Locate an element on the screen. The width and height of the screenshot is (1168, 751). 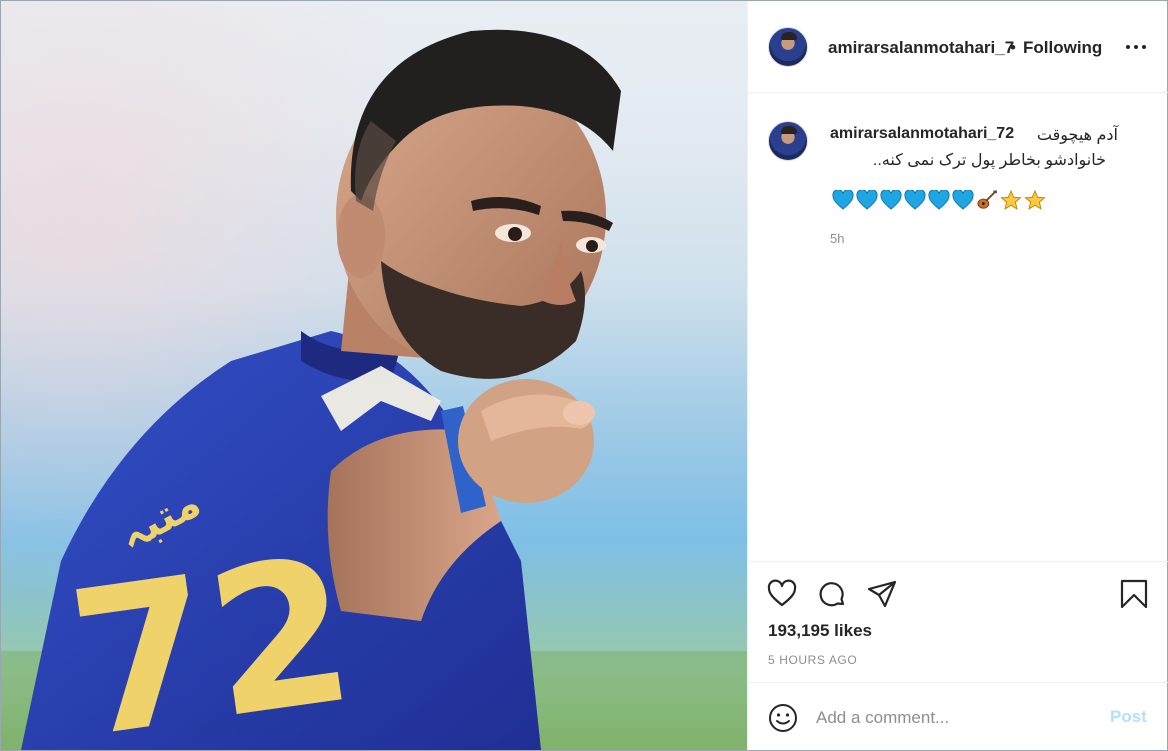
bookmark-icon is located at coordinates (1134, 594).